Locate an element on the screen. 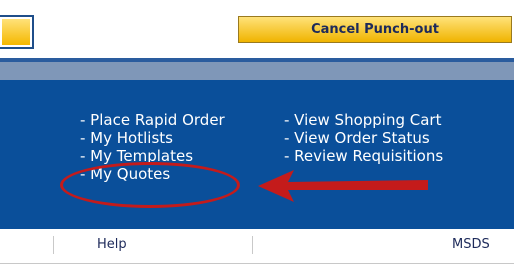  my-hotlists-link: - My Hotlists is located at coordinates (152, 138).